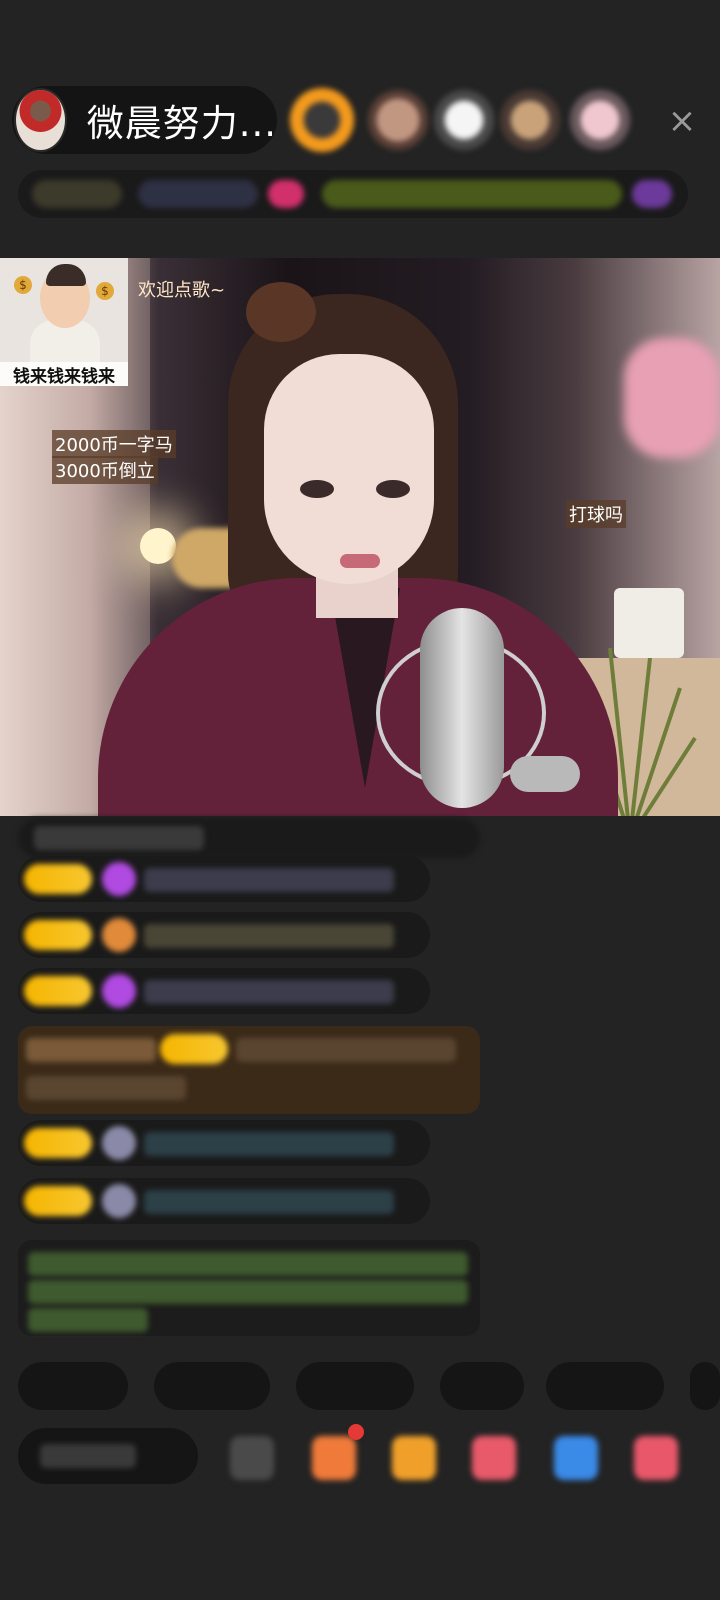  Describe the element at coordinates (119, 935) in the screenshot. I see `level-icon` at that location.